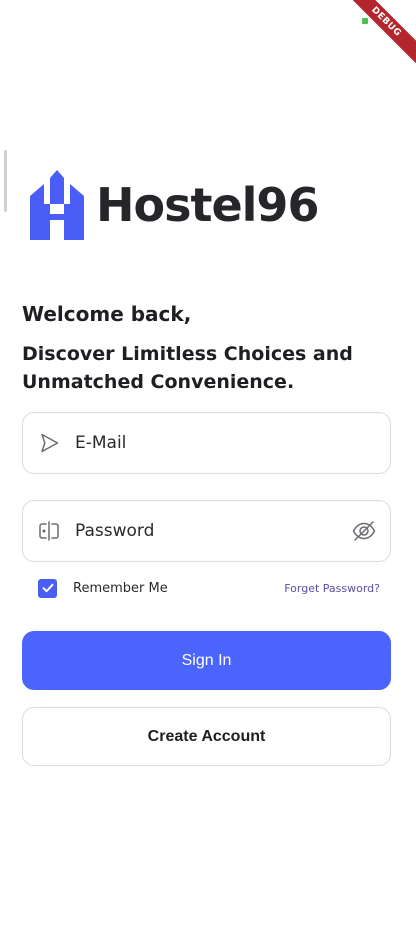 Image resolution: width=416 pixels, height=931 pixels. What do you see at coordinates (206, 660) in the screenshot?
I see `sign-in-button: Sign In` at bounding box center [206, 660].